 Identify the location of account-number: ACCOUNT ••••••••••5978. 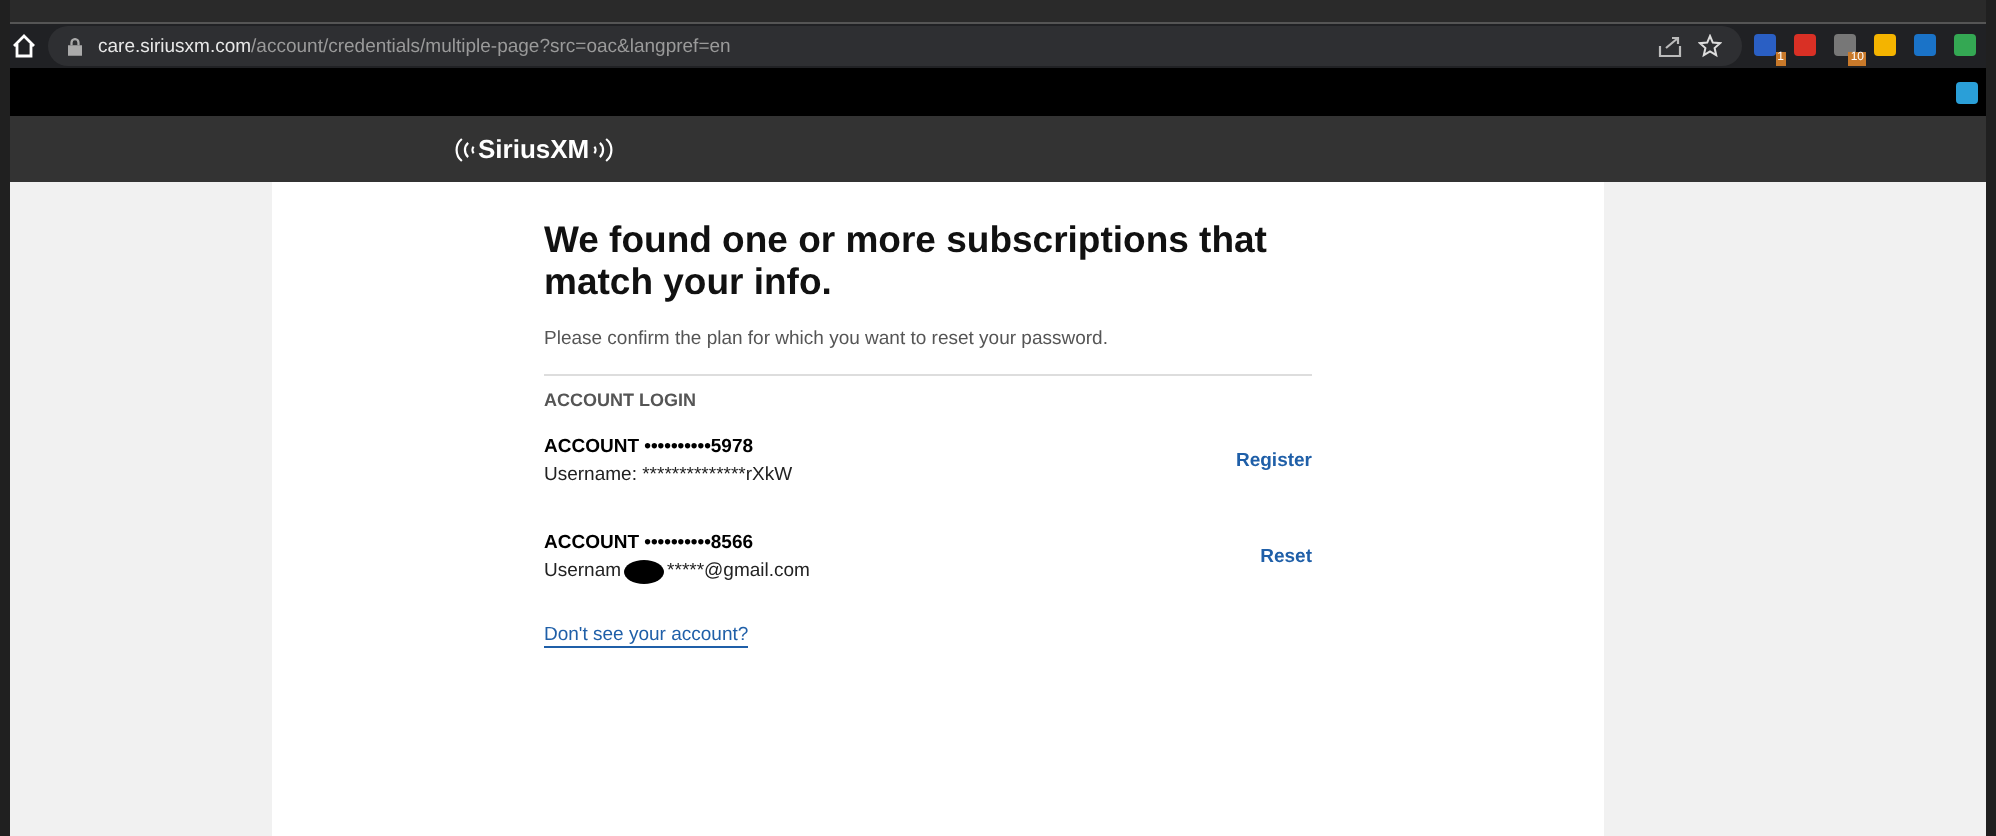
(650, 447).